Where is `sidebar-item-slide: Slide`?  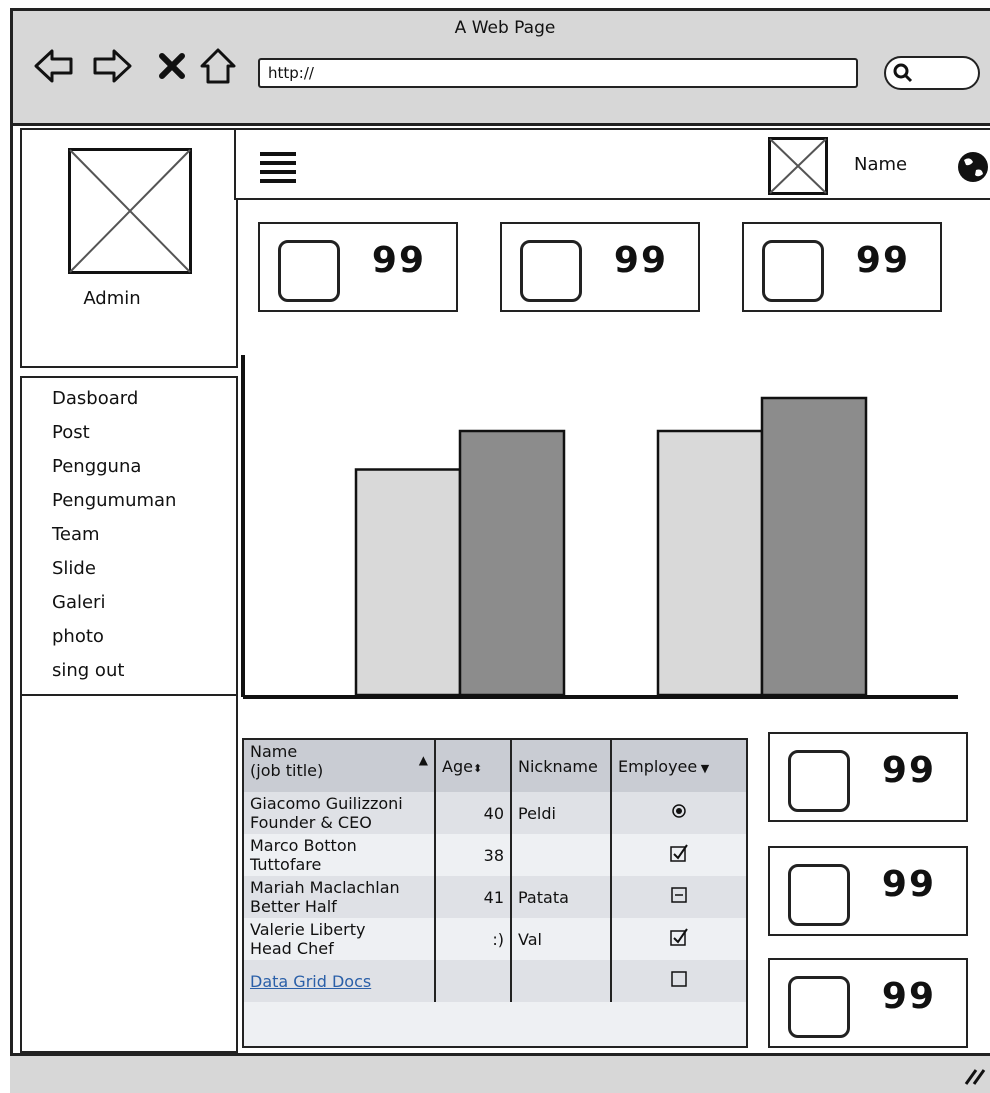 sidebar-item-slide: Slide is located at coordinates (129, 569).